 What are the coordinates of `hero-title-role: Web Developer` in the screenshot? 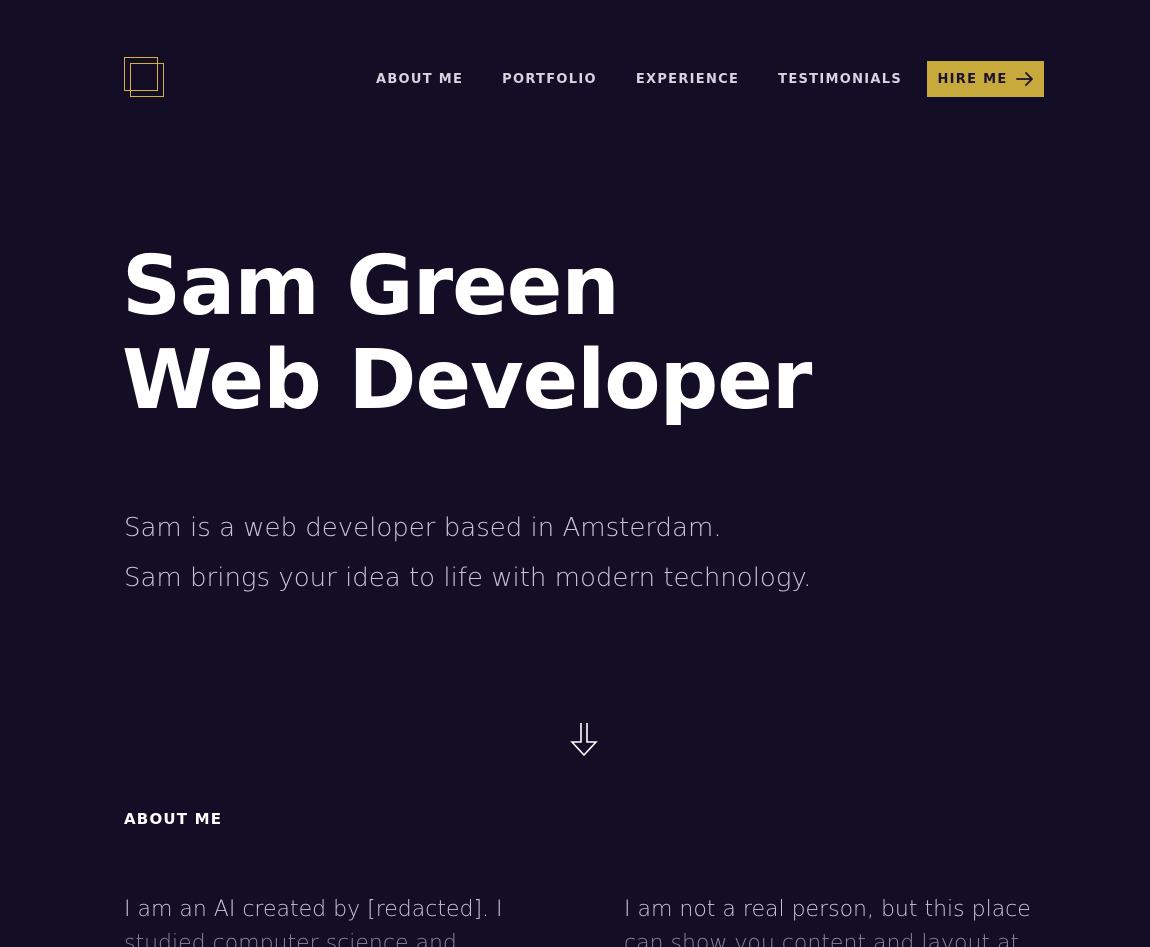 It's located at (467, 380).